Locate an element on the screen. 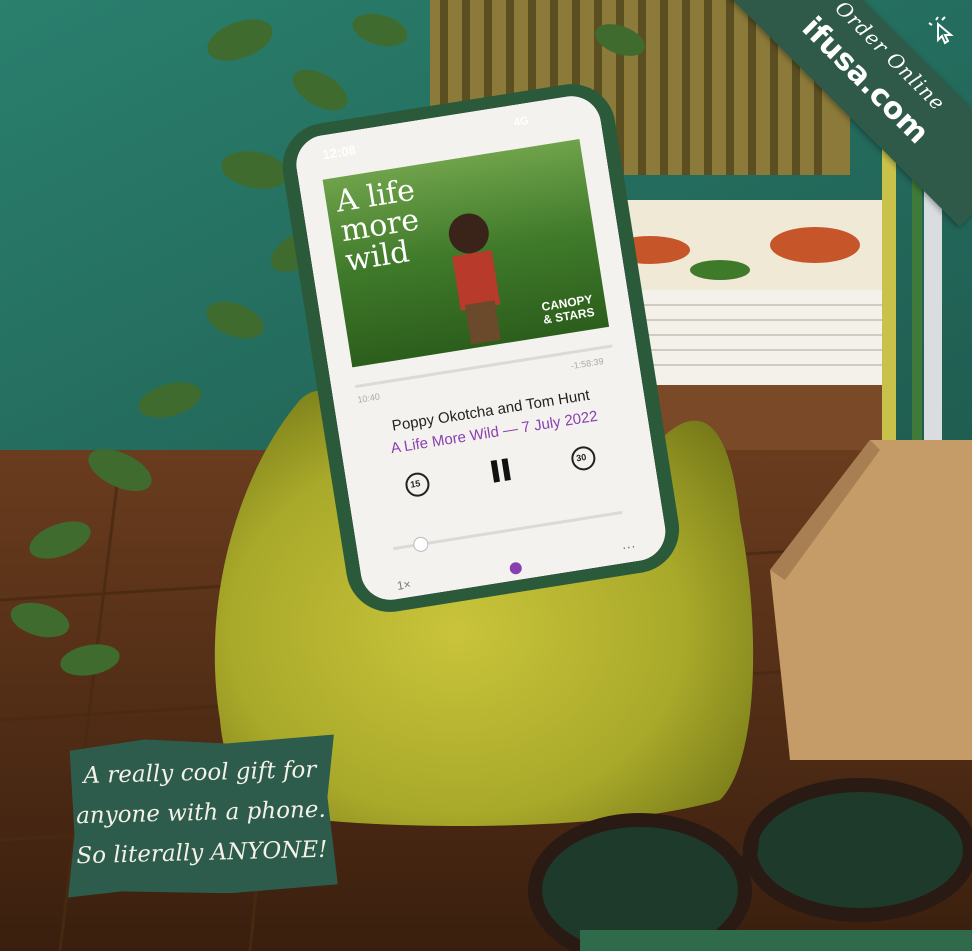 Image resolution: width=972 pixels, height=951 pixels. skip-forward-label: 30 is located at coordinates (581, 457).